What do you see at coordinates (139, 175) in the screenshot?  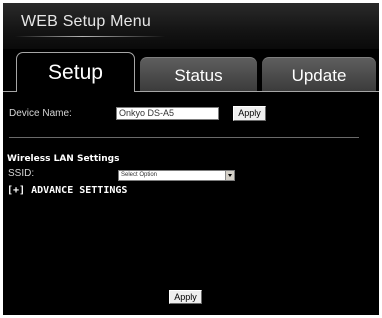 I see `ssid-selected-value: Select Option` at bounding box center [139, 175].